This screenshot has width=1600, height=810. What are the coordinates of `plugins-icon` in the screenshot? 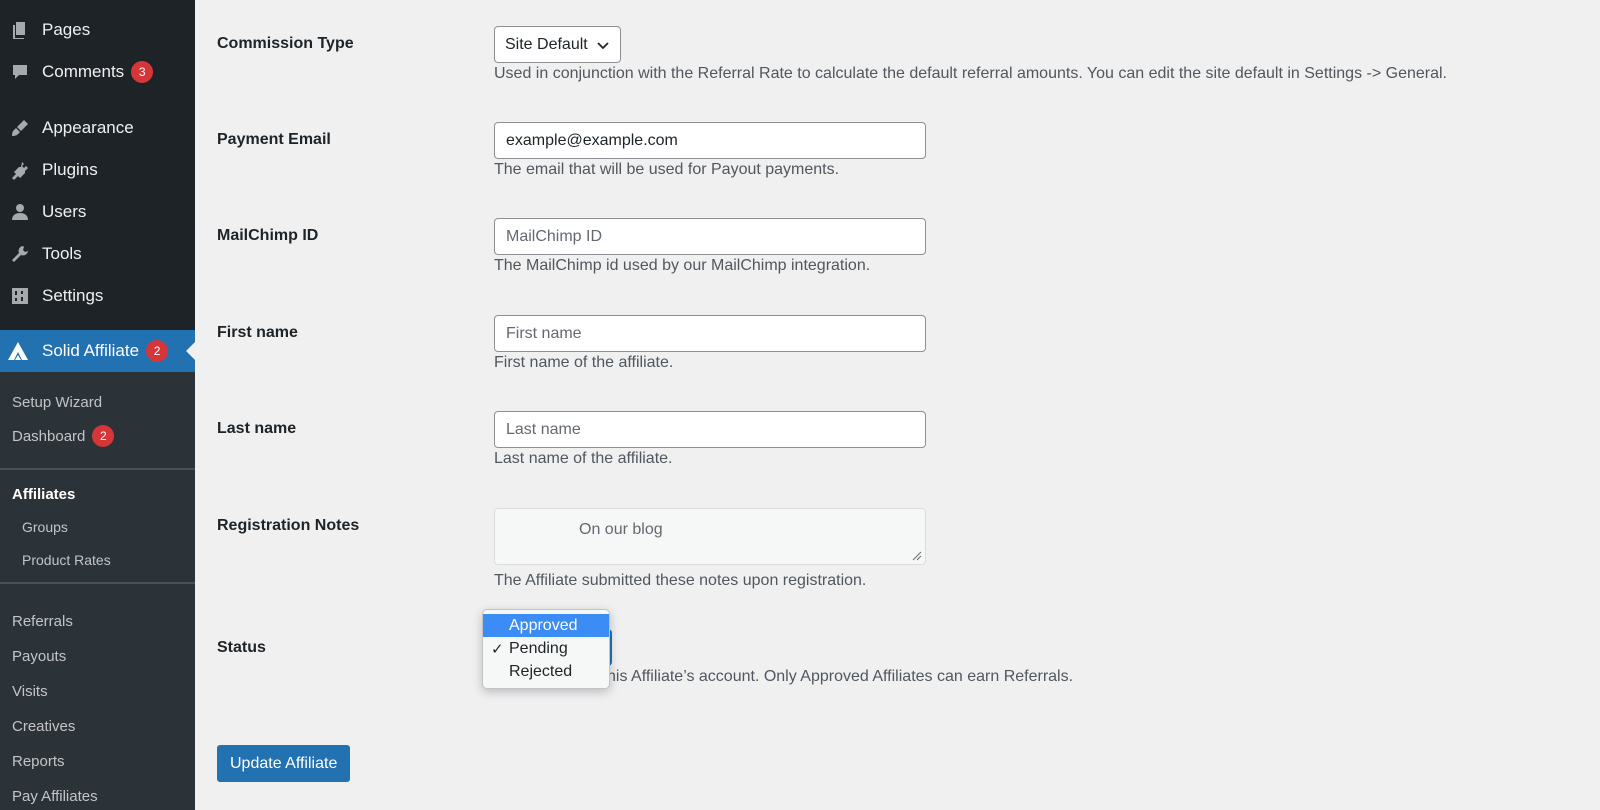 It's located at (20, 170).